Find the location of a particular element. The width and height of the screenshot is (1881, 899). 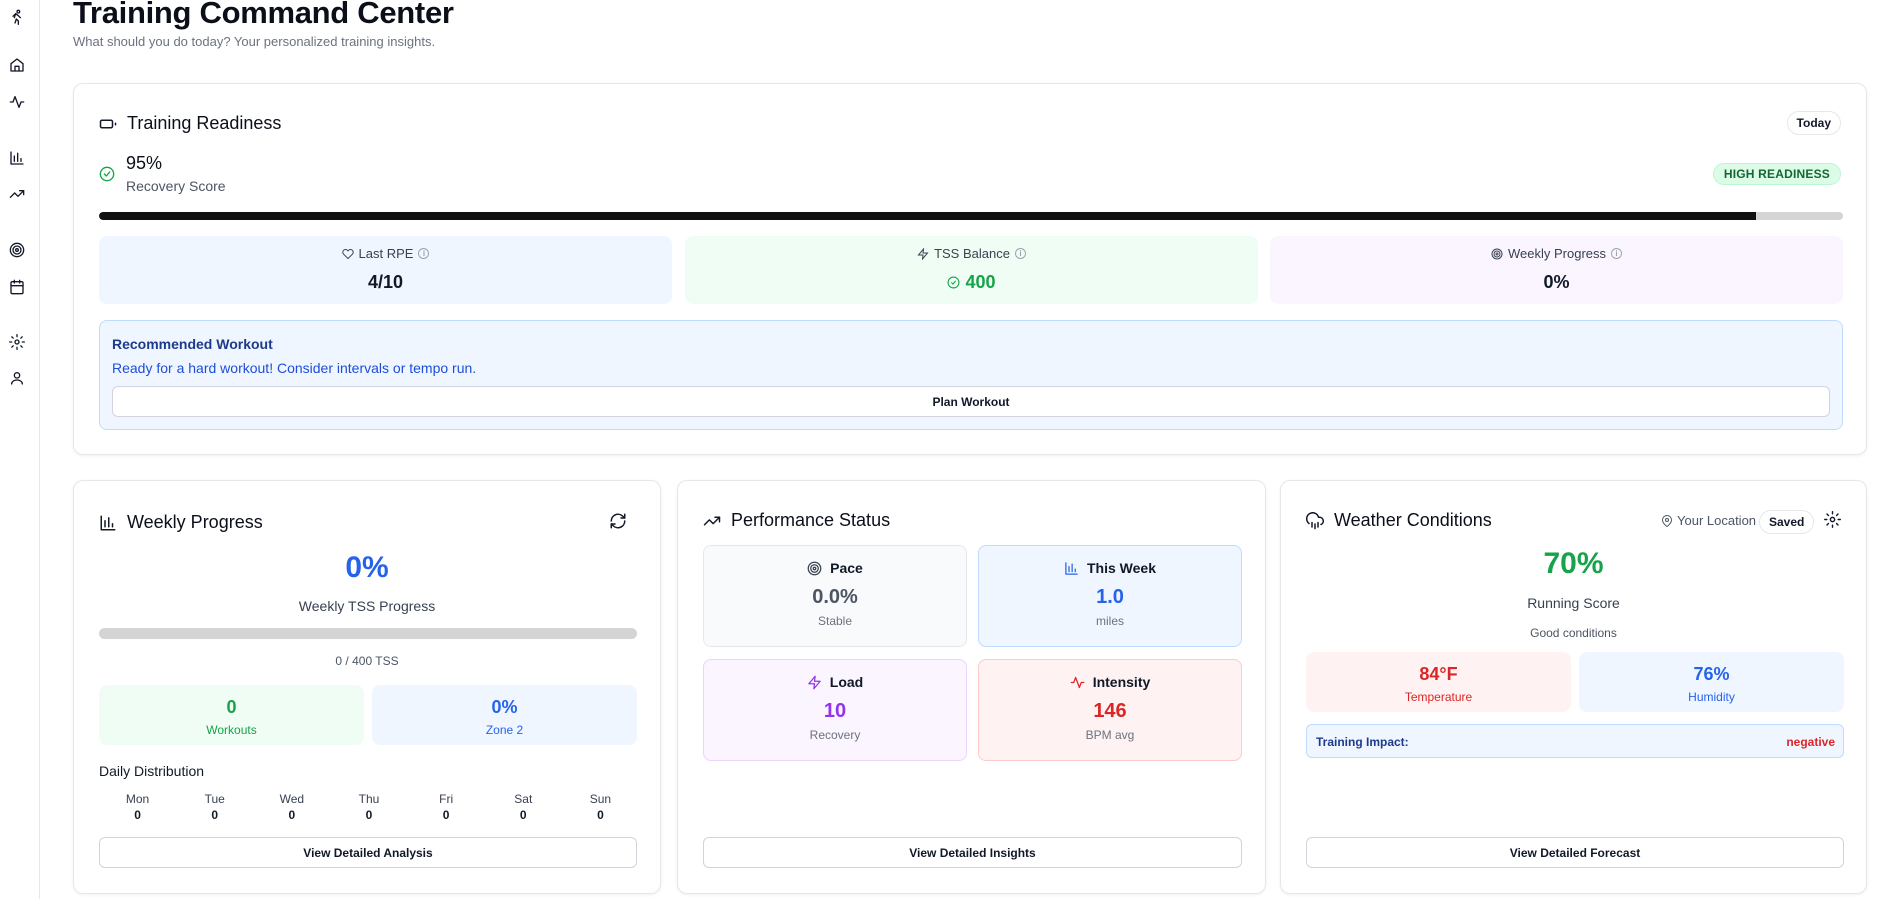

weekly-progress-label: Weekly Progress is located at coordinates (1556, 253).